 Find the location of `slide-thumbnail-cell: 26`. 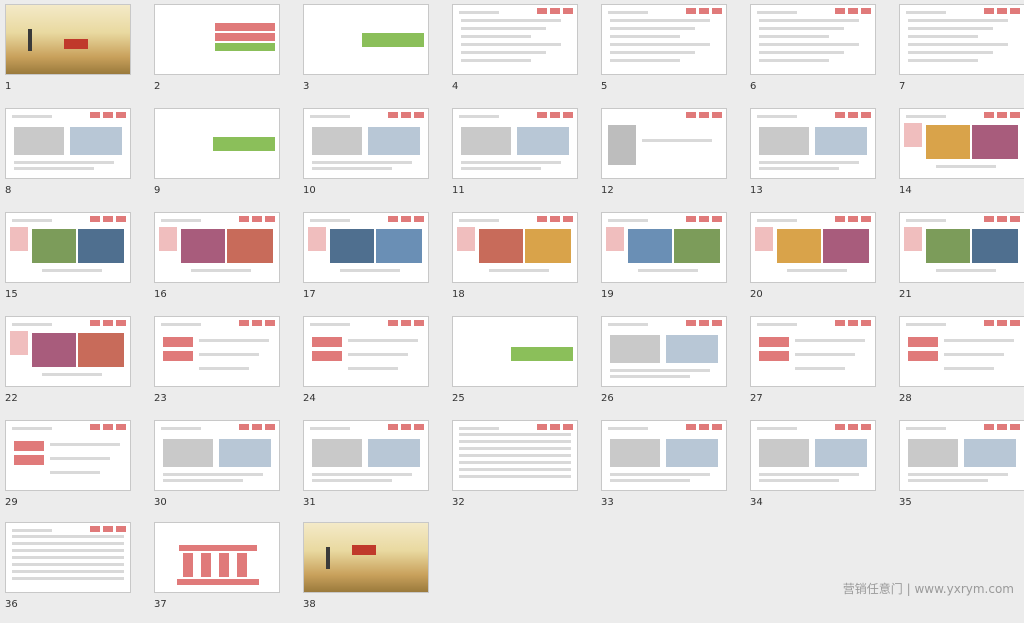

slide-thumbnail-cell: 26 is located at coordinates (672, 365).